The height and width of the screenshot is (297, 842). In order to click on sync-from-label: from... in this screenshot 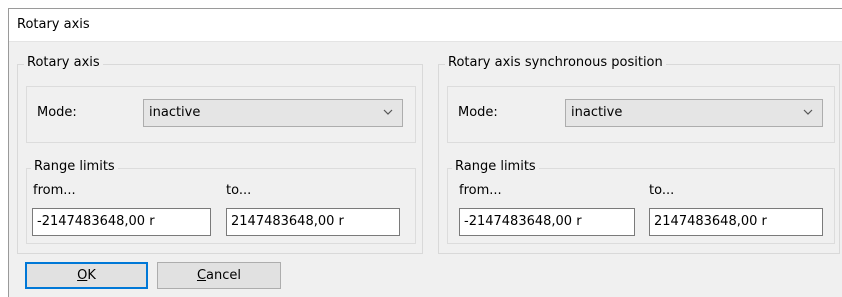, I will do `click(480, 190)`.